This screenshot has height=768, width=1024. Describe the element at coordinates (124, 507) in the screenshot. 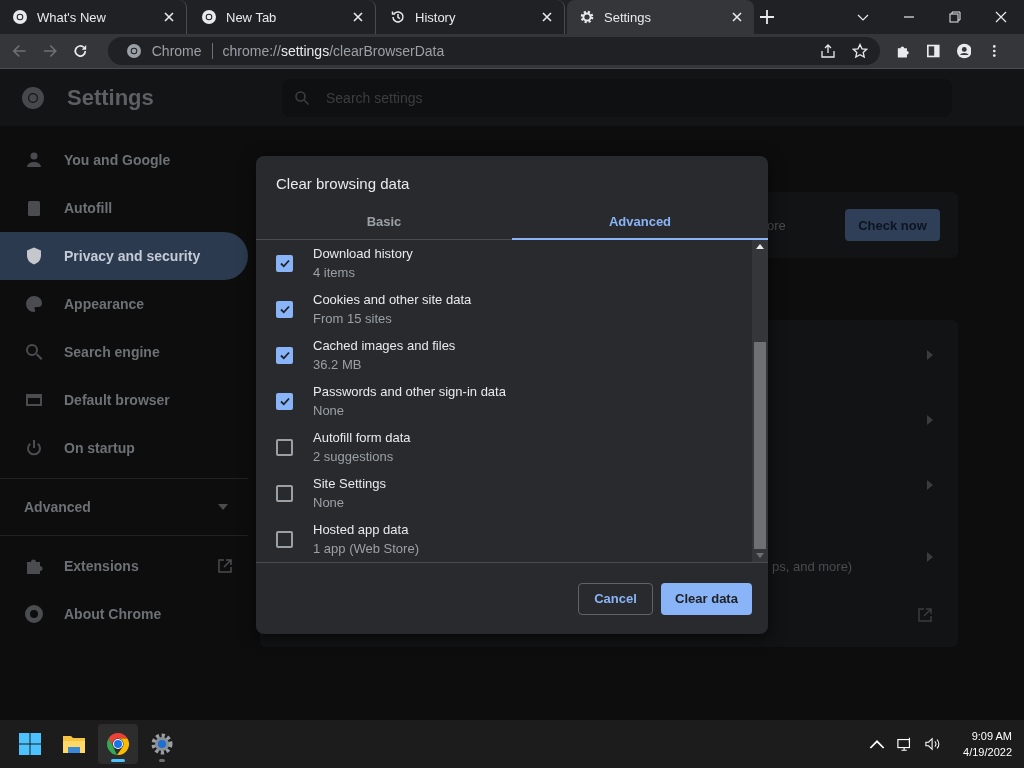

I see `advanced-section: Advanced` at that location.